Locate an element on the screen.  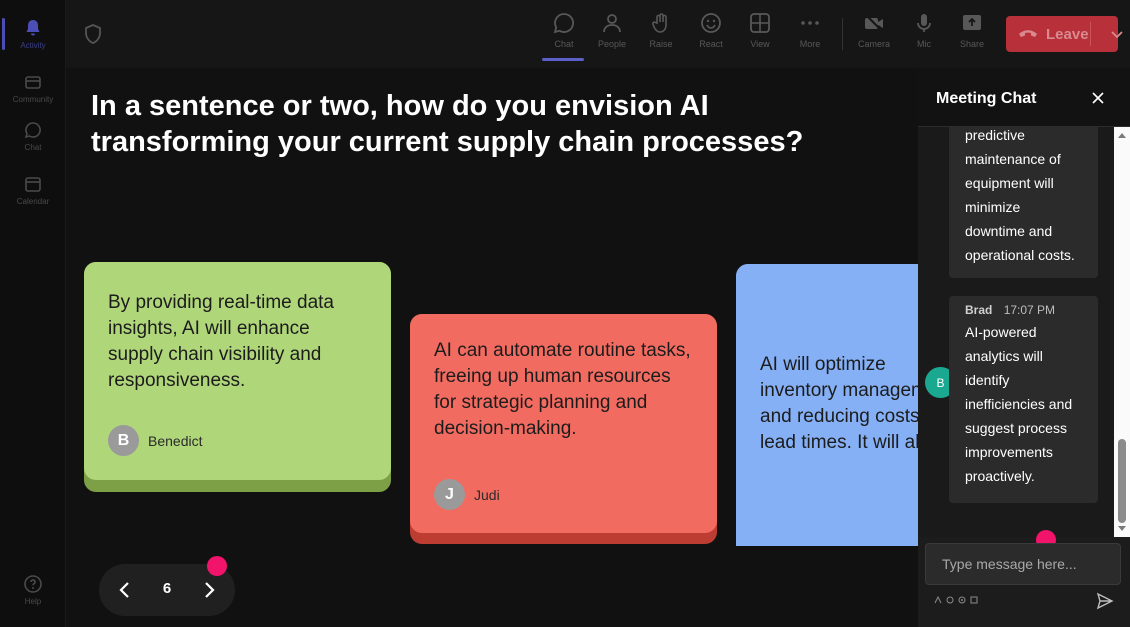
rail-label: Community is located at coordinates (33, 99).